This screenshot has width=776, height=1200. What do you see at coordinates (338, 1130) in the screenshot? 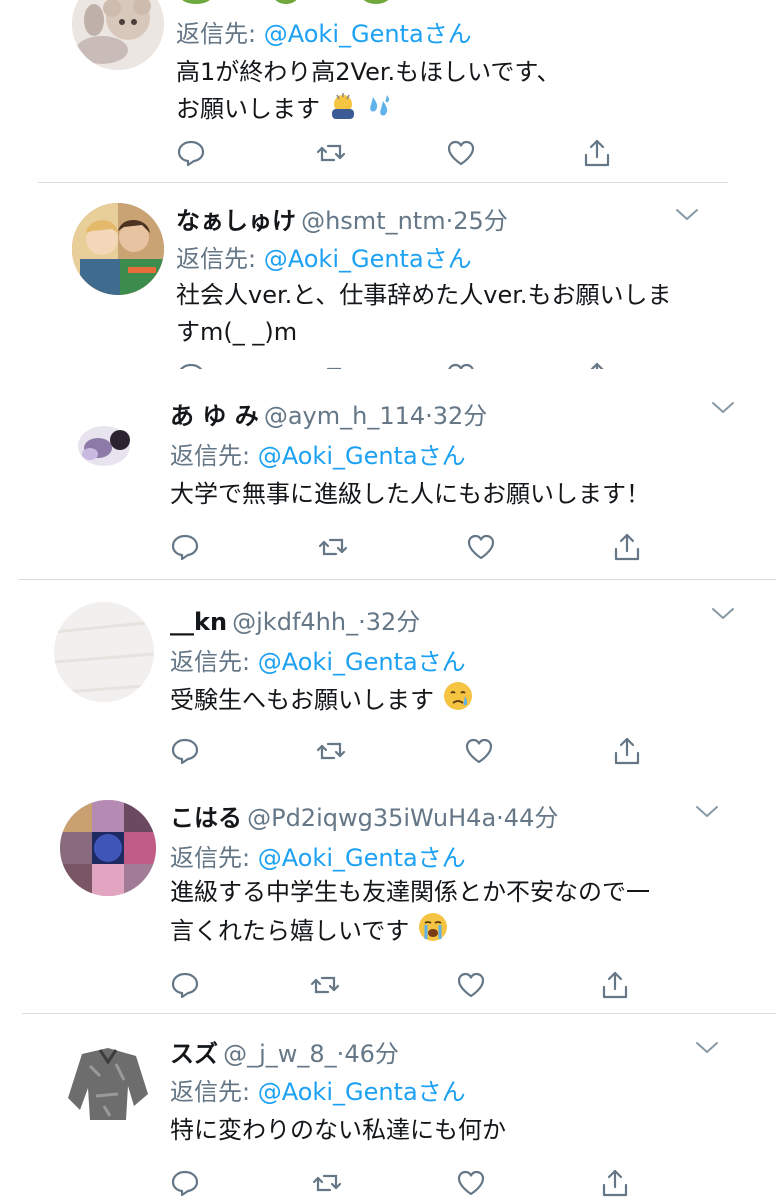
I see `tweet-text: 特に変わりのない私達にも何か` at bounding box center [338, 1130].